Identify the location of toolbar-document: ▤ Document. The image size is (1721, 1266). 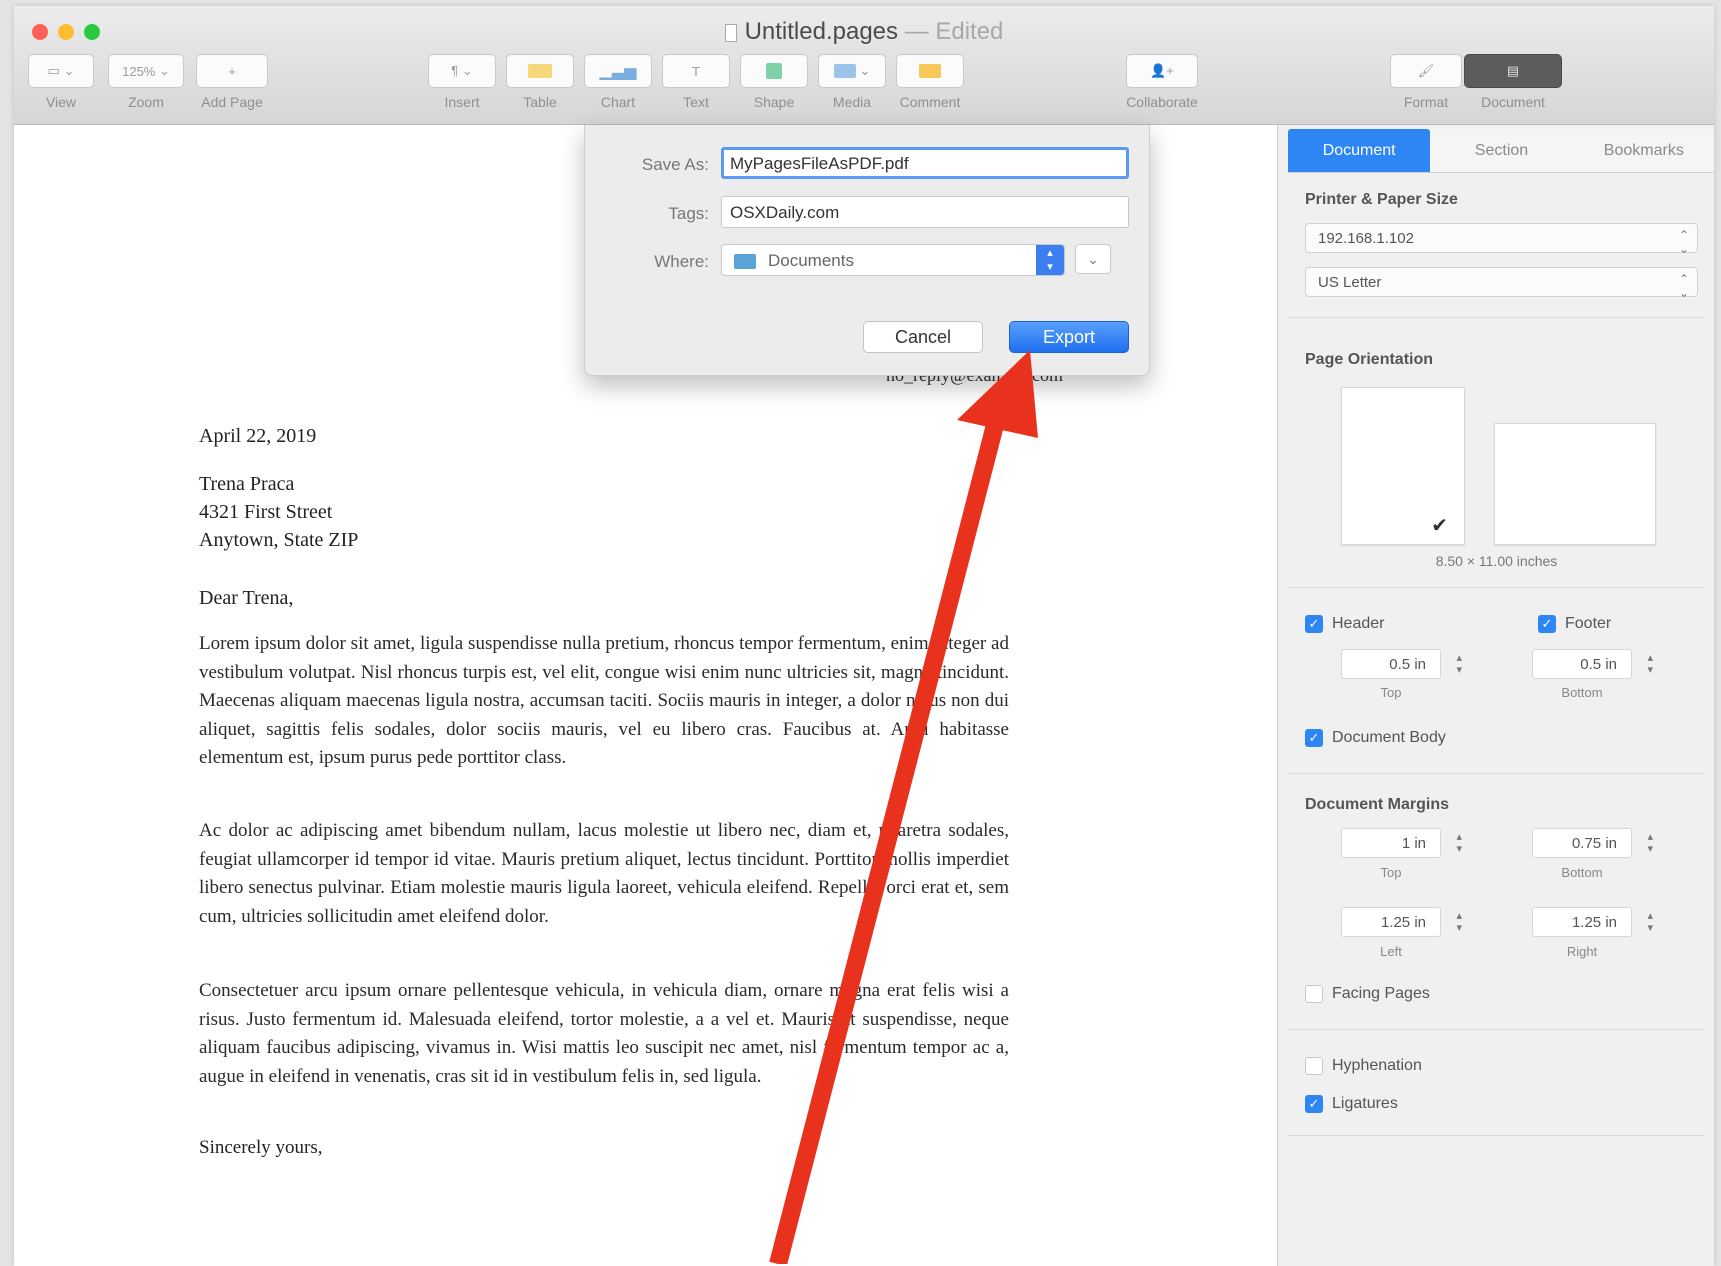
(1513, 82).